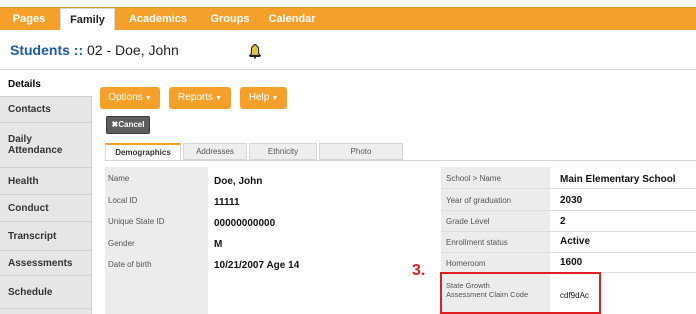 The width and height of the screenshot is (696, 314). What do you see at coordinates (46, 145) in the screenshot?
I see `sidebar-item-daily-attendance: Daily Attendance` at bounding box center [46, 145].